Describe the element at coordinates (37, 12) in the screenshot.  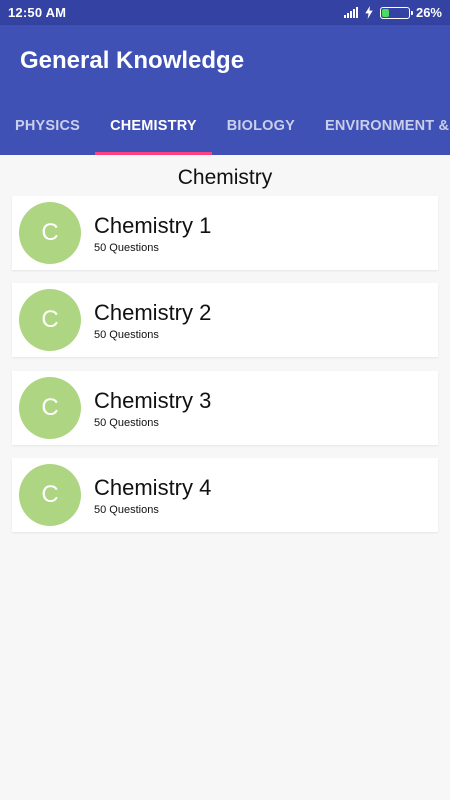
I see `status-time: 12:50 AM` at that location.